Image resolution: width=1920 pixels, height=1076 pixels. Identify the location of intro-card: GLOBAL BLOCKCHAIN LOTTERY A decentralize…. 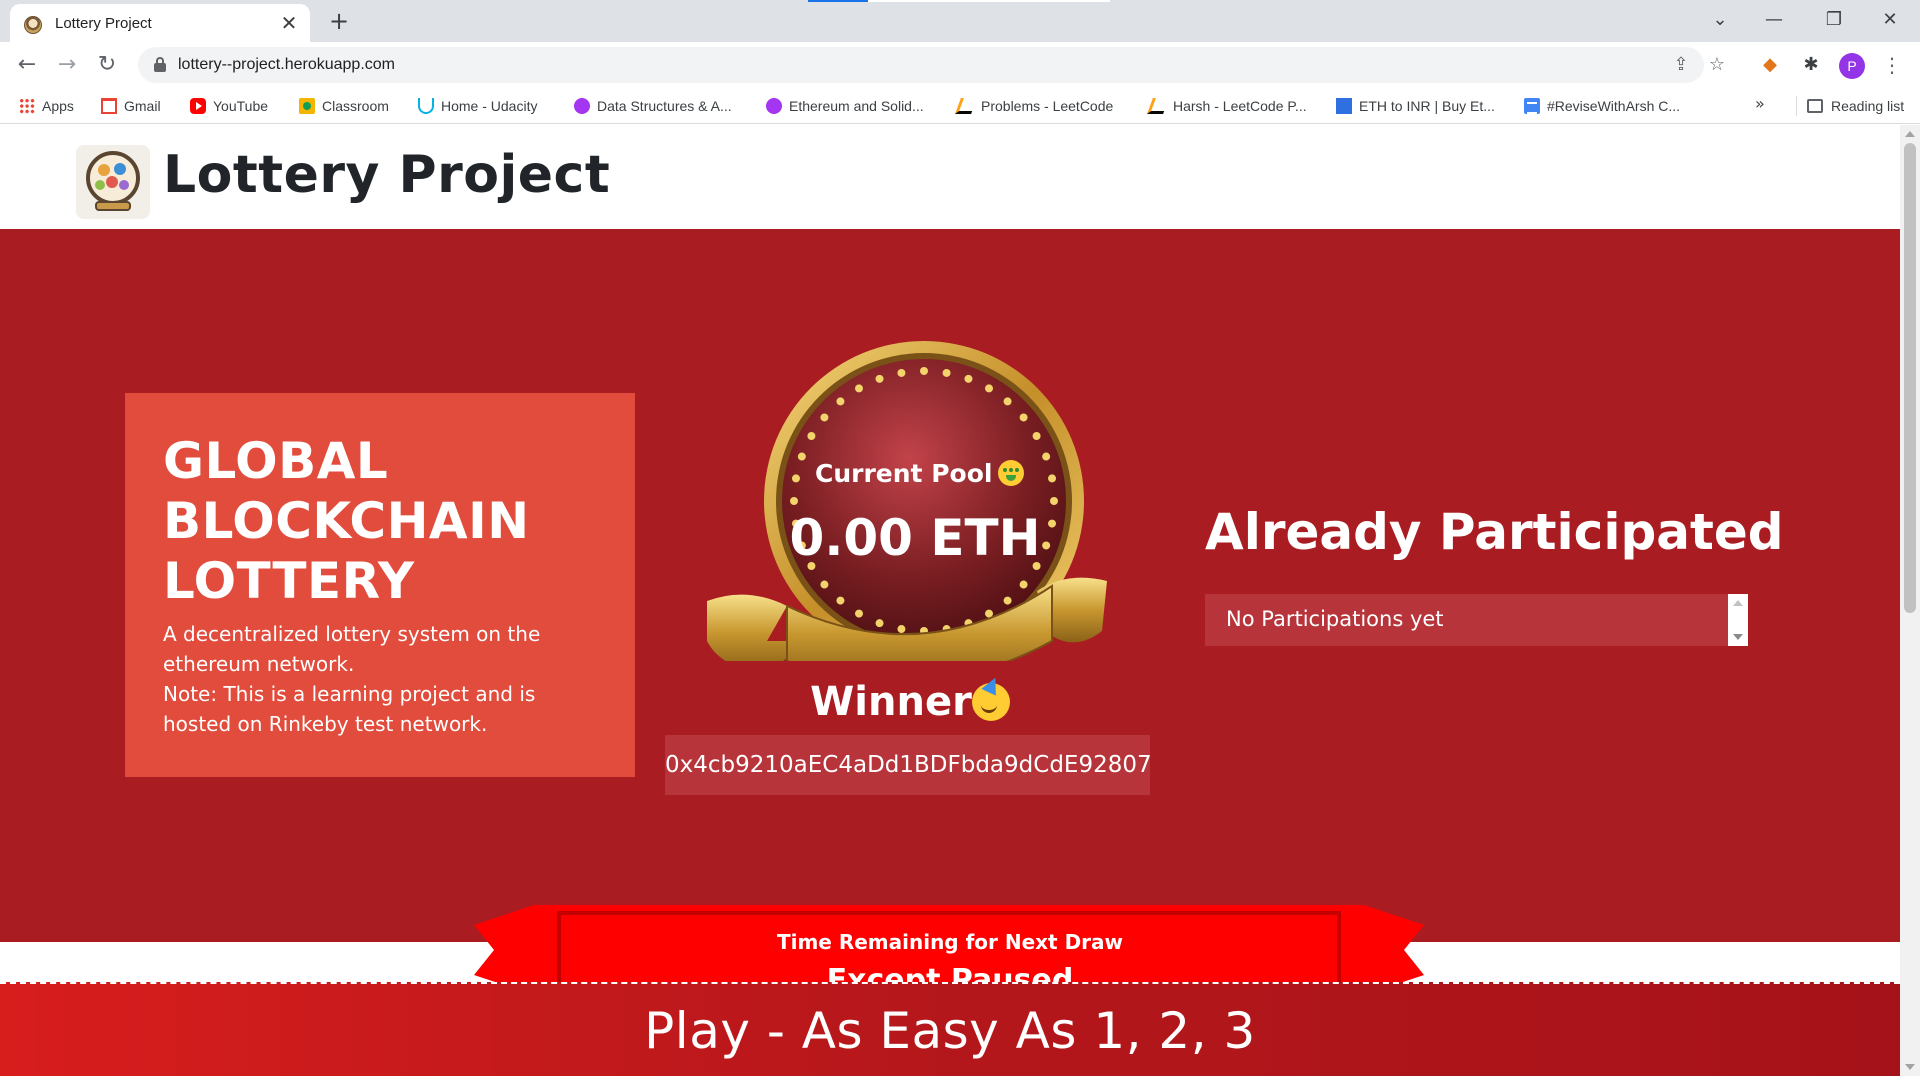
(380, 585).